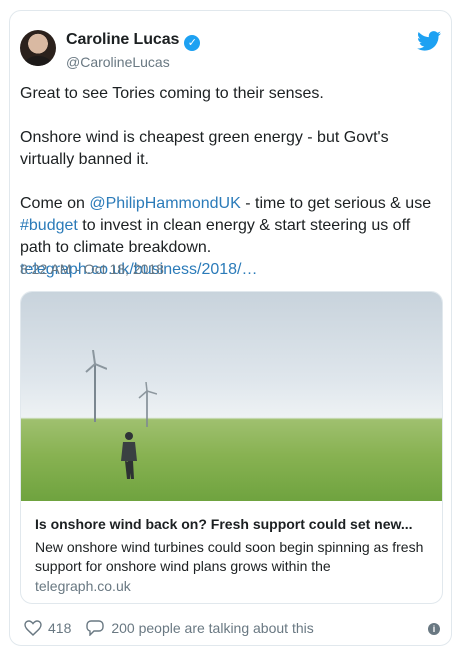  What do you see at coordinates (434, 629) in the screenshot?
I see `info-icon: i` at bounding box center [434, 629].